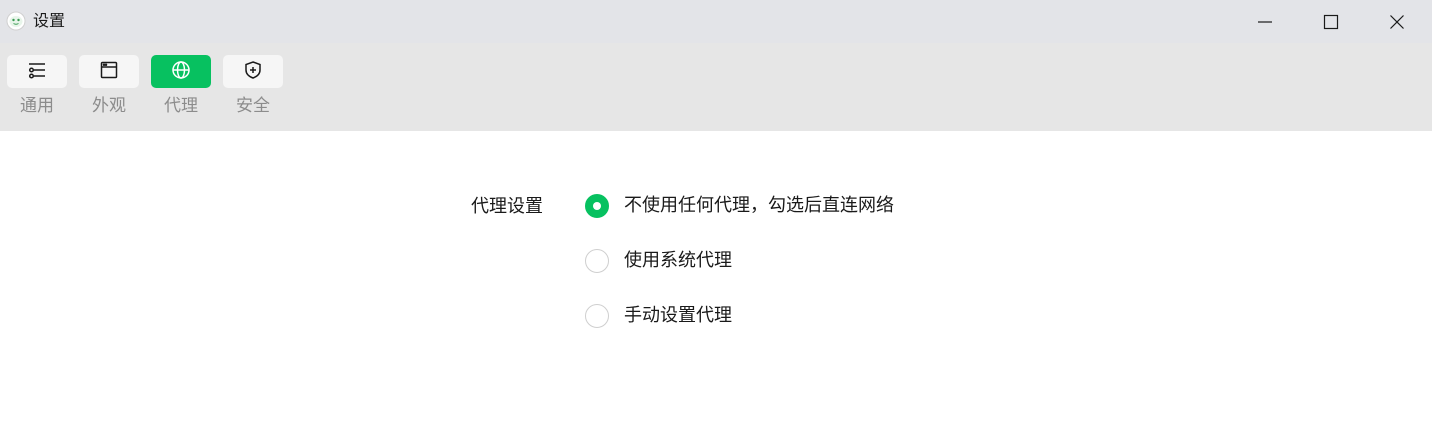 The image size is (1432, 424). What do you see at coordinates (49, 20) in the screenshot?
I see `window-title: 设置` at bounding box center [49, 20].